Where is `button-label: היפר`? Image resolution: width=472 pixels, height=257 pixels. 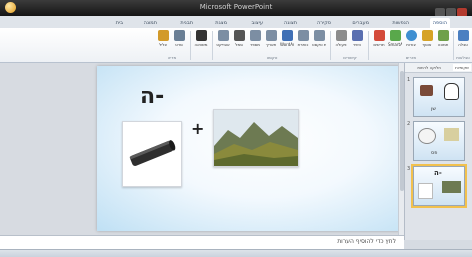
button-label: היפר is located at coordinates (357, 44).